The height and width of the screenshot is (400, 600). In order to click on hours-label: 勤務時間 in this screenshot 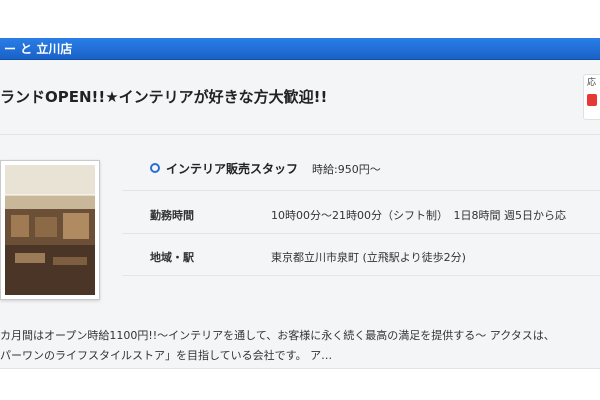, I will do `click(172, 215)`.